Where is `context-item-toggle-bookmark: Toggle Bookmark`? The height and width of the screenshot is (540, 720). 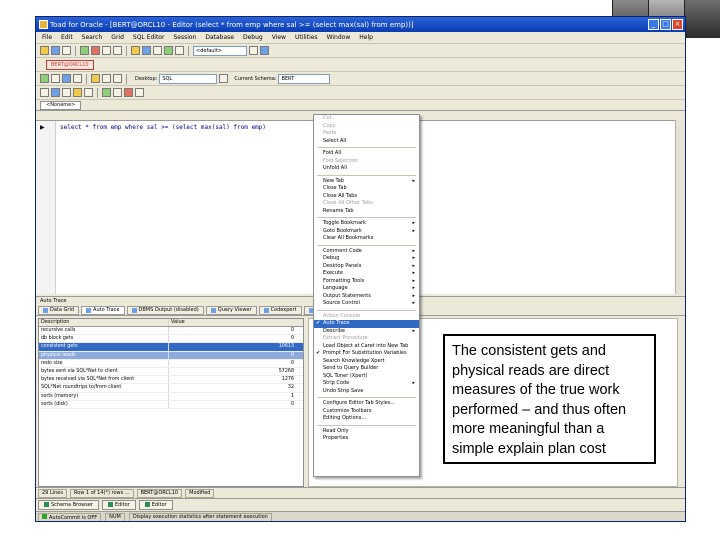 context-item-toggle-bookmark: Toggle Bookmark is located at coordinates (366, 224).